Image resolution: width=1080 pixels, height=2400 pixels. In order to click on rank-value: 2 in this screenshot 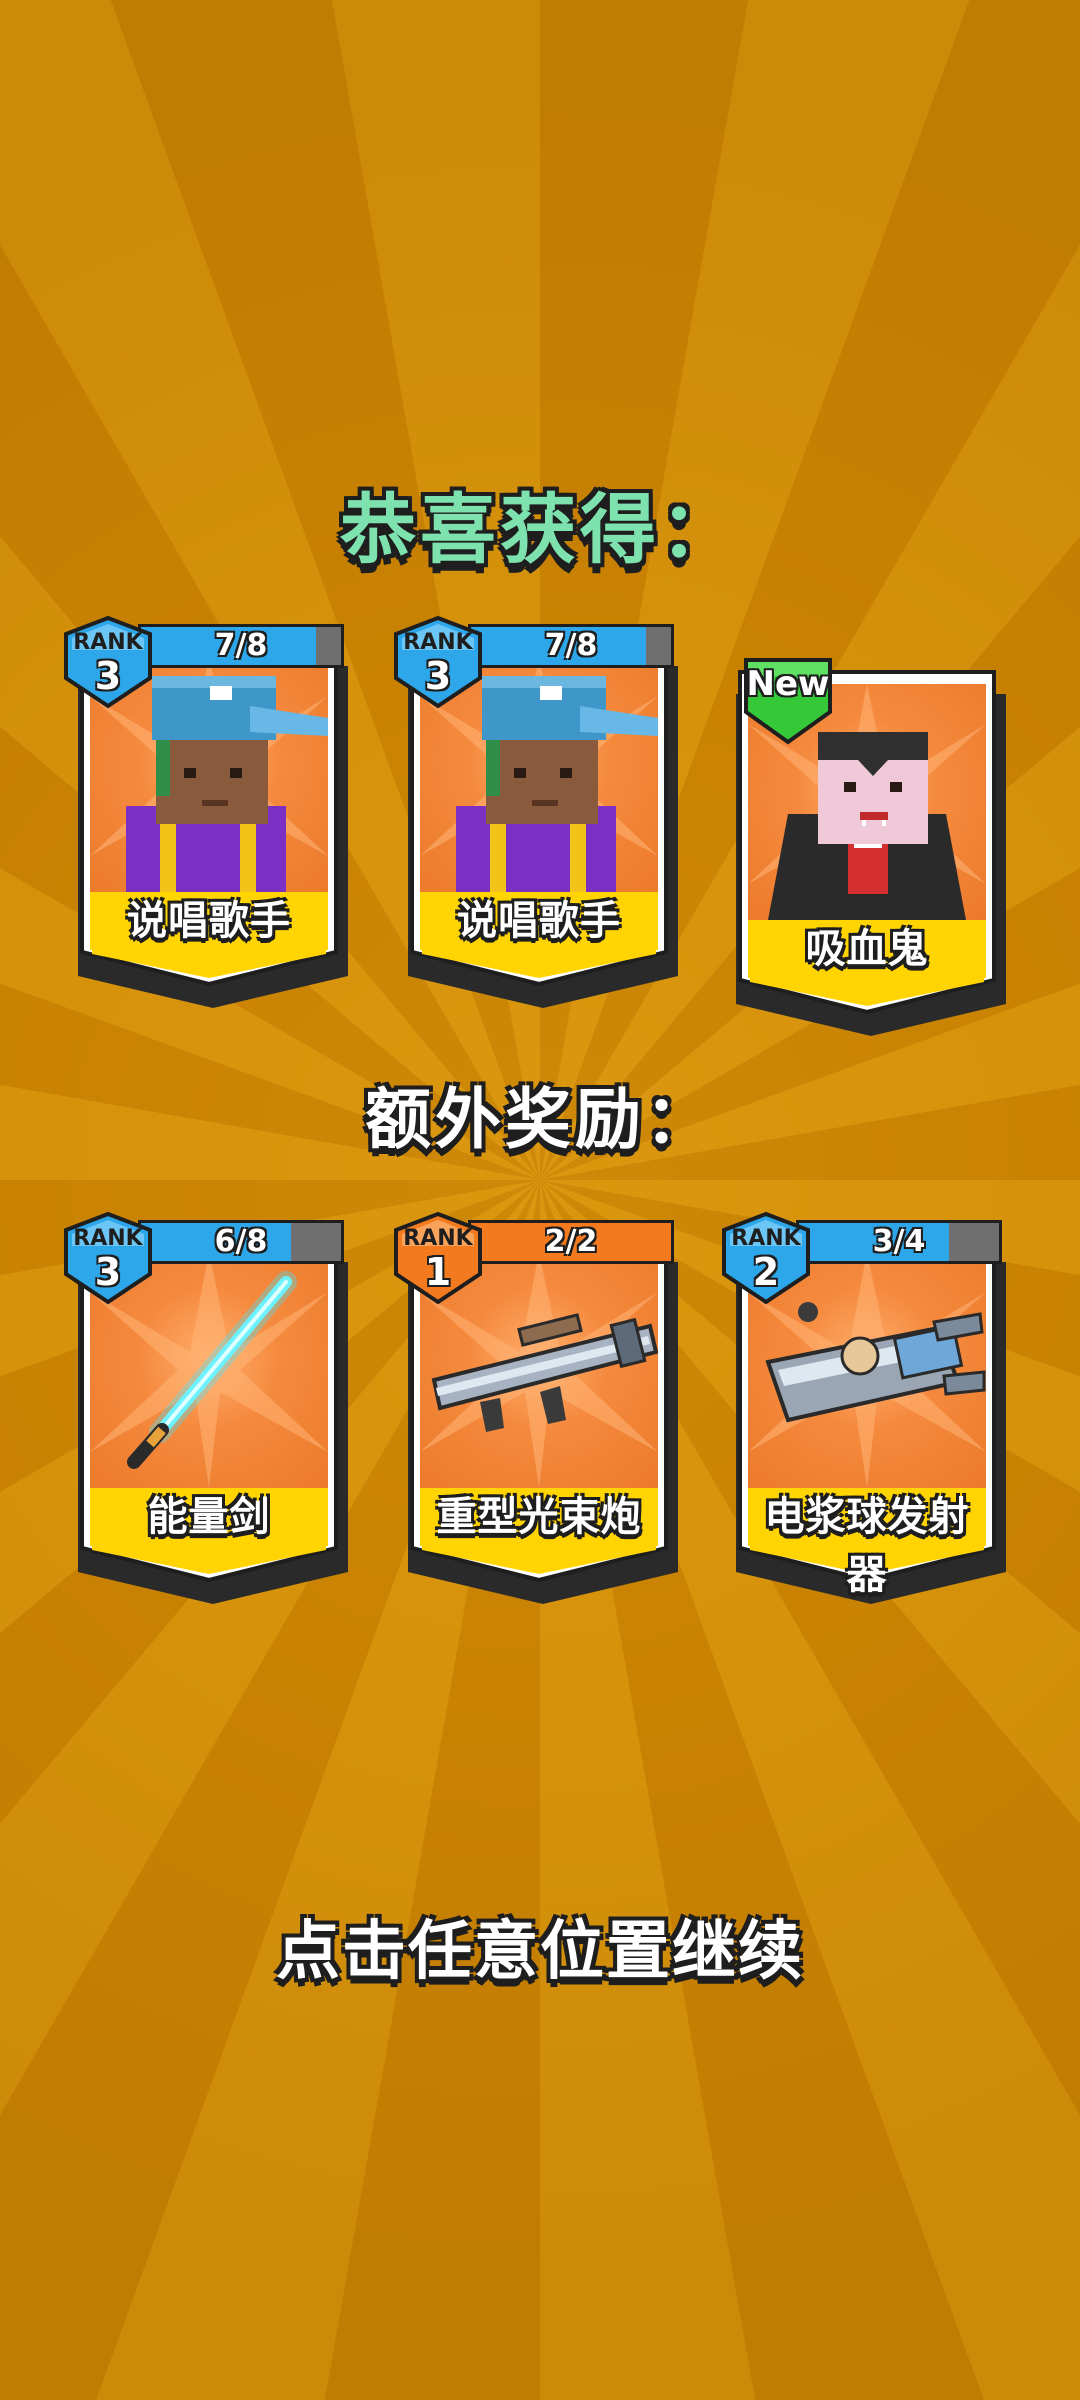, I will do `click(766, 1272)`.